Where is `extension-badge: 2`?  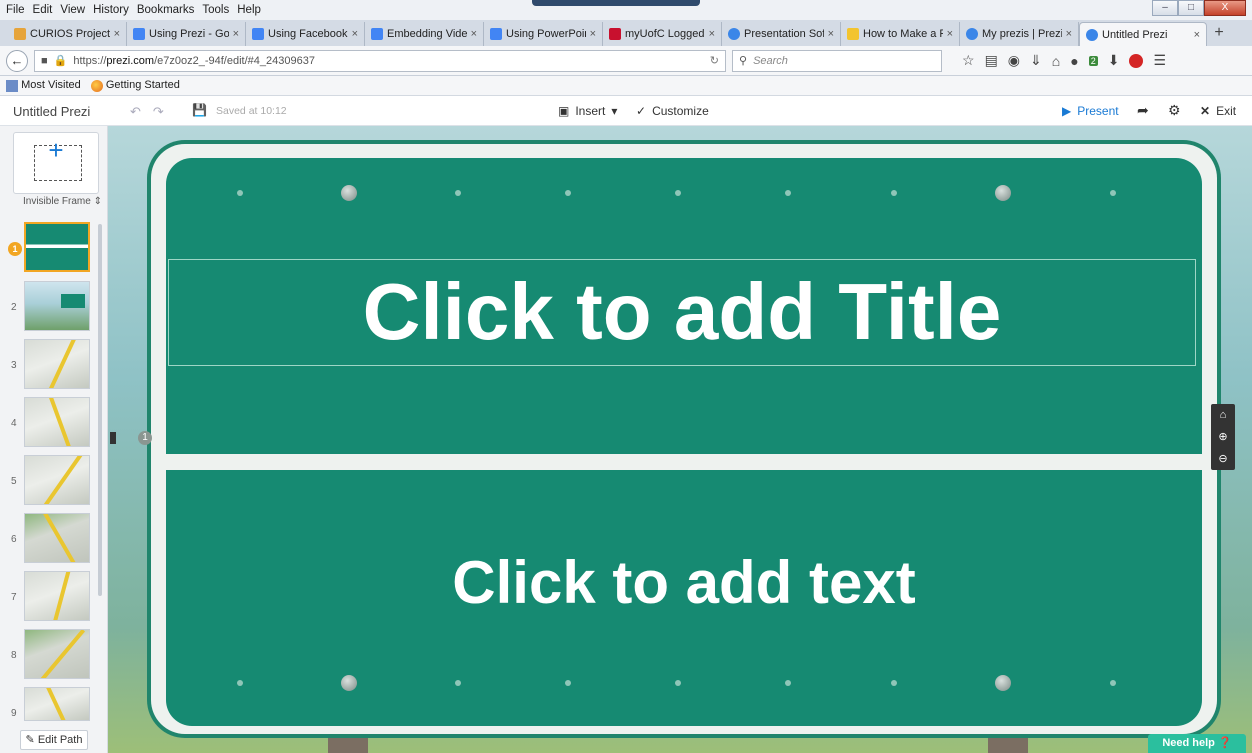
extension-badge: 2 is located at coordinates (1093, 60).